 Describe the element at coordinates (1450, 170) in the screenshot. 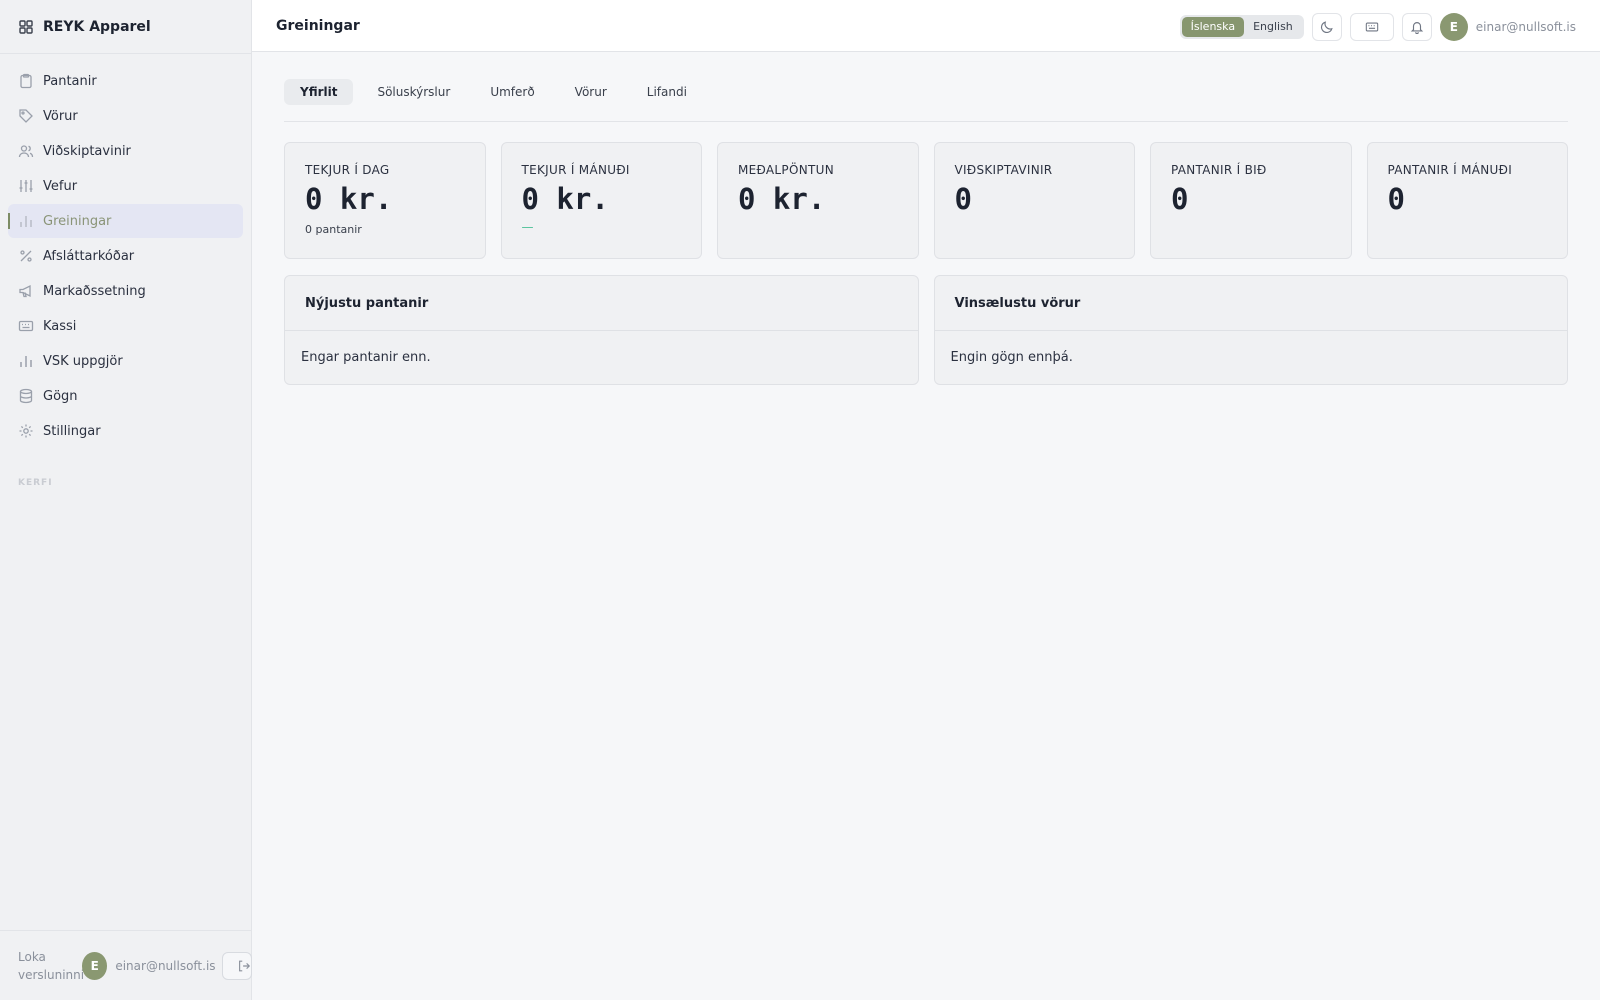

I see `stat-label: PANTANIR Í MÁNUÐI` at that location.